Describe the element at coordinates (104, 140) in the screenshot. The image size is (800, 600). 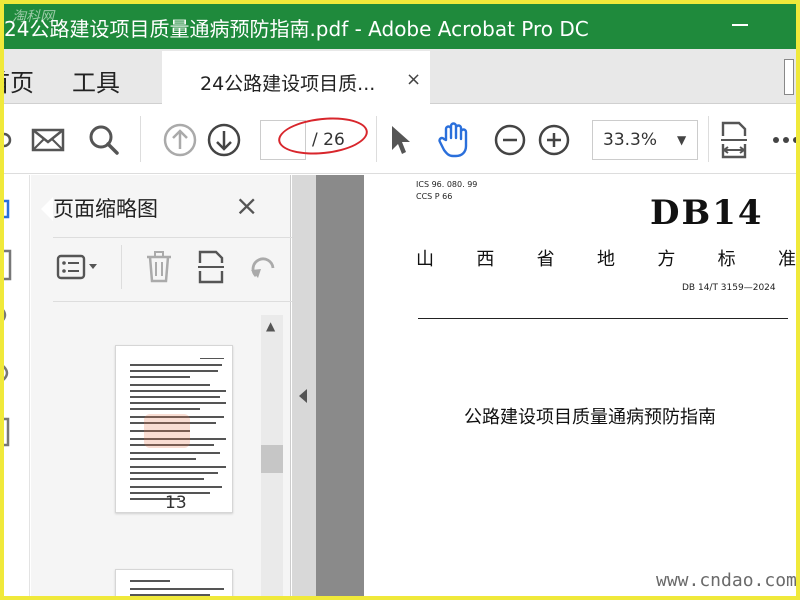
I see `search-icon` at that location.